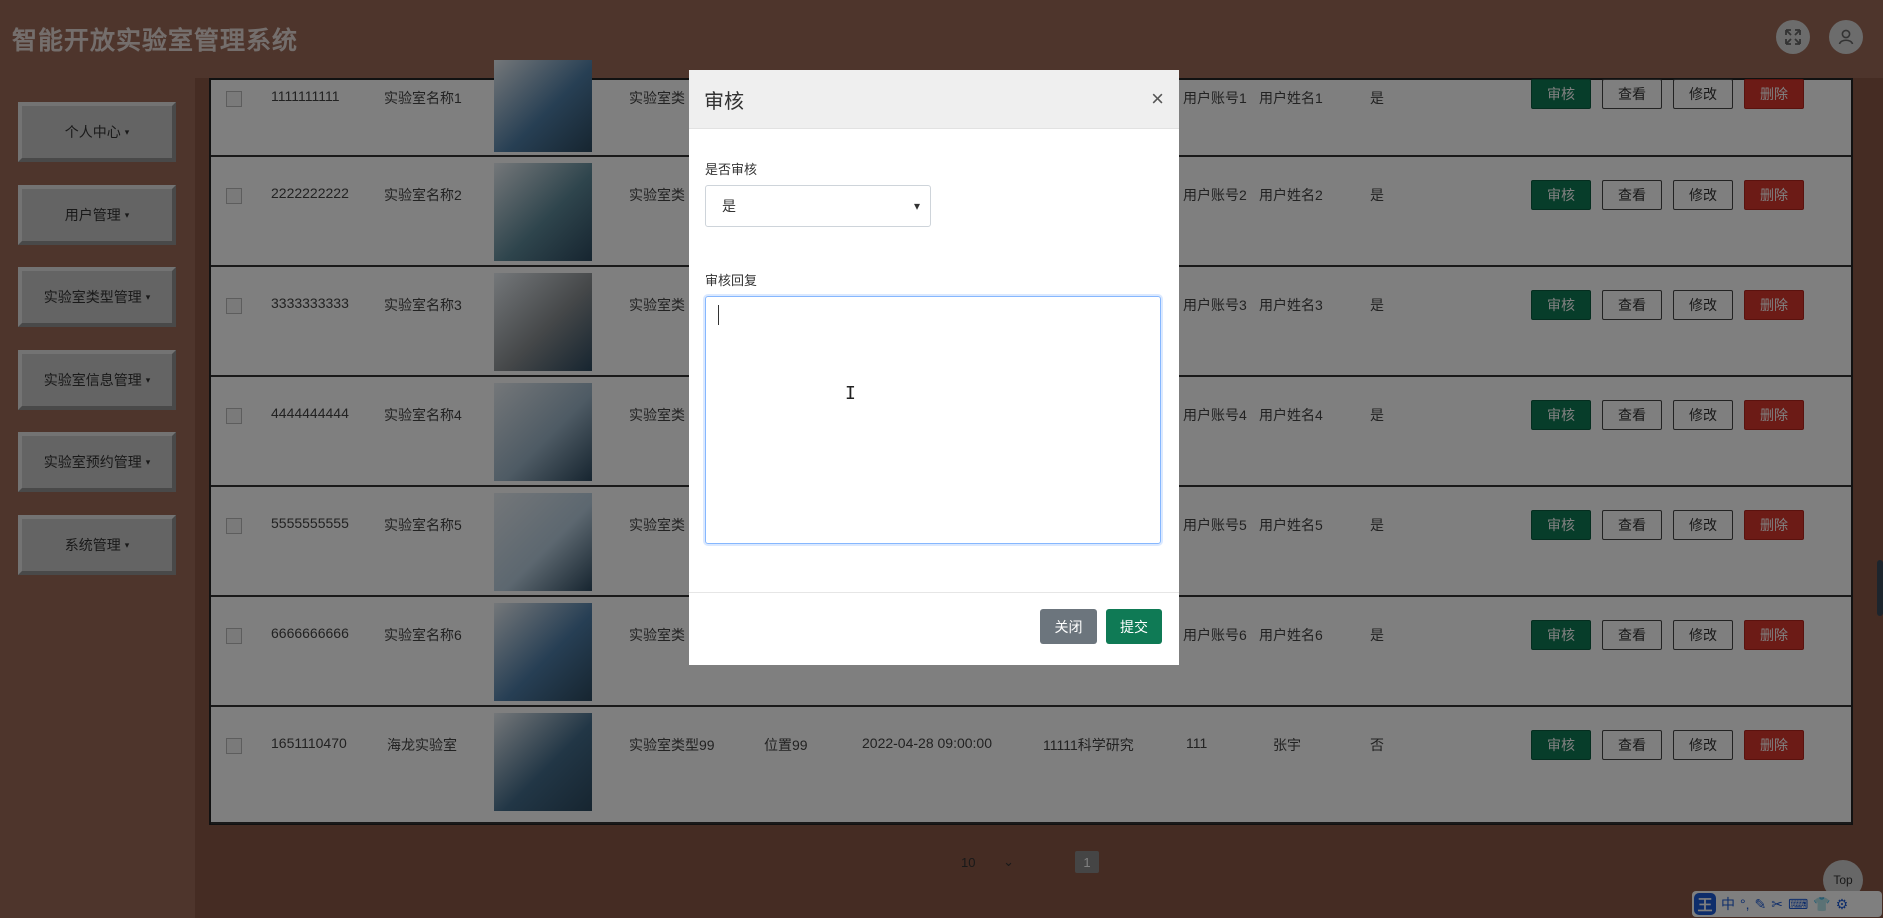 The image size is (1883, 918). What do you see at coordinates (1068, 626) in the screenshot?
I see `close-button: 关闭` at bounding box center [1068, 626].